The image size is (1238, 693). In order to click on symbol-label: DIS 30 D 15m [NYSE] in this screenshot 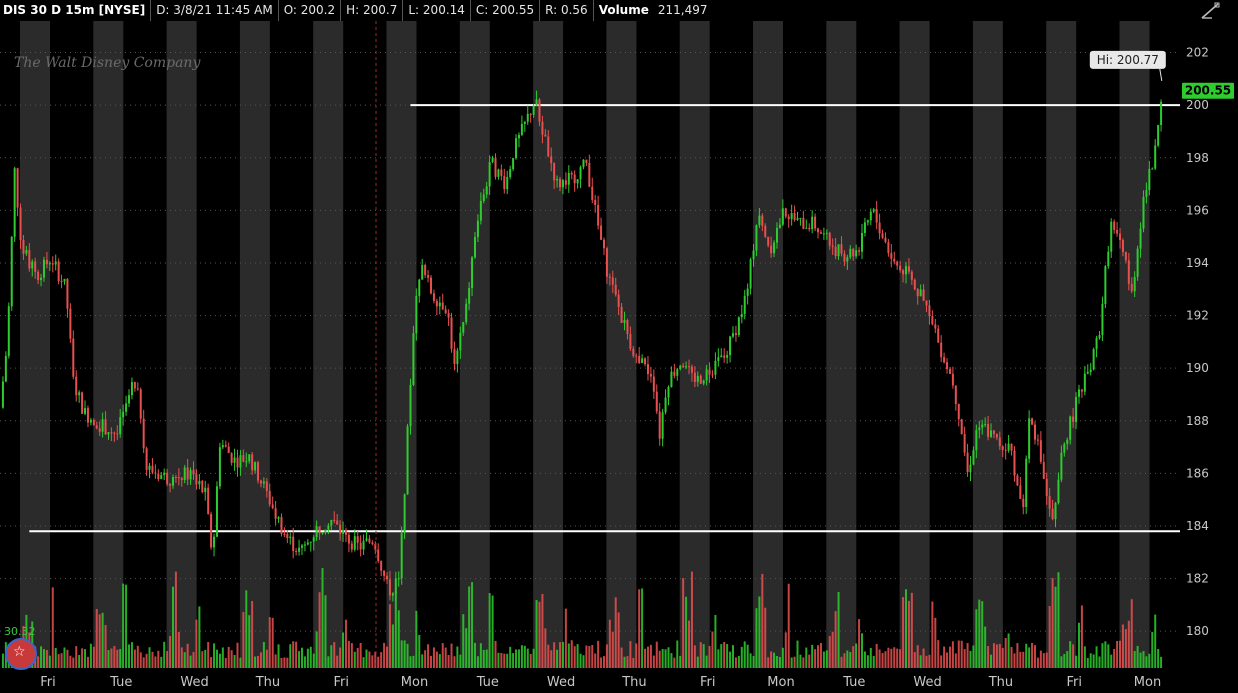, I will do `click(76, 10)`.